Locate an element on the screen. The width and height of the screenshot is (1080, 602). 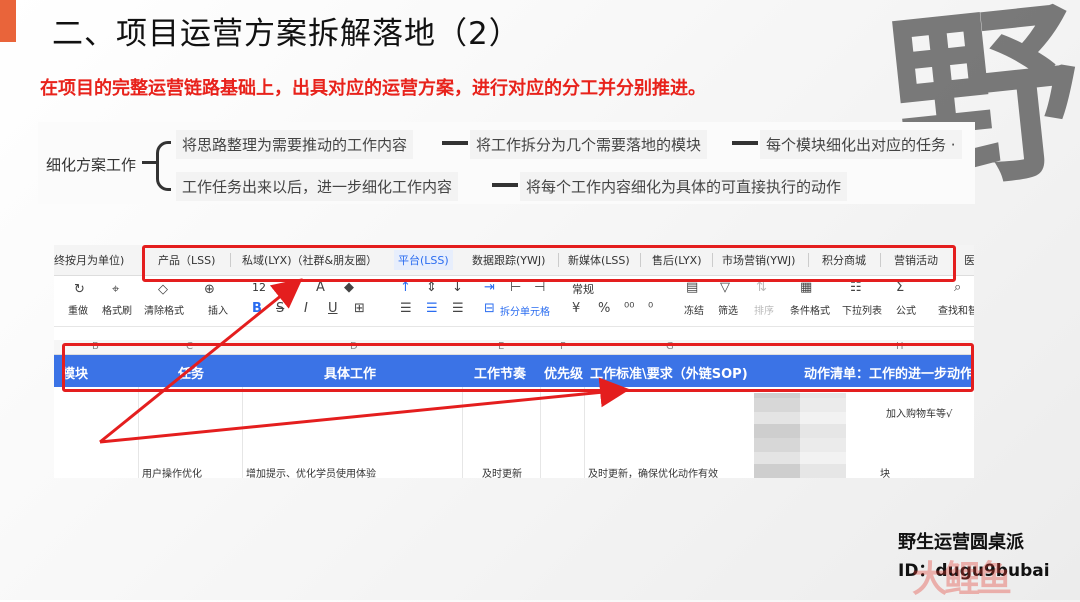
annotation-arrows is located at coordinates (364, 361).